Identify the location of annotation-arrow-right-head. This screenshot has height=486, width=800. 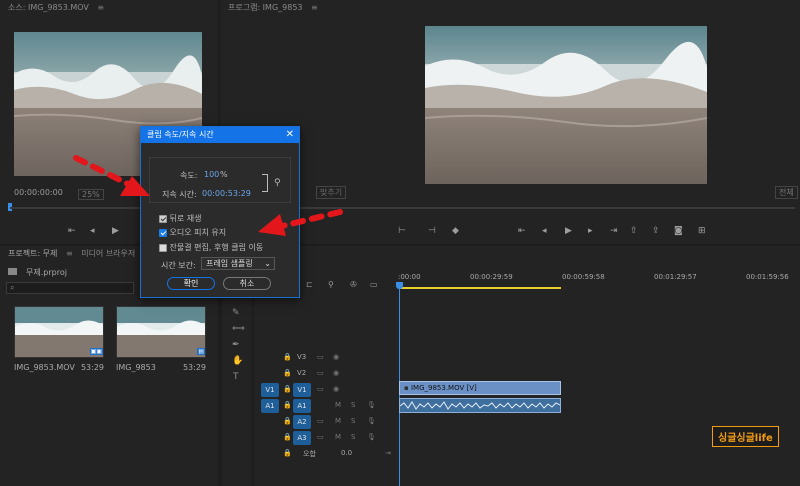
(272, 225).